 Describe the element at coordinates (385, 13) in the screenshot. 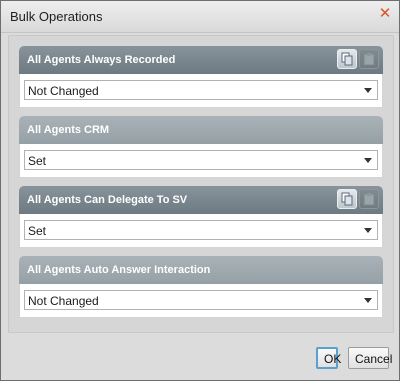

I see `close-icon: ✕` at that location.